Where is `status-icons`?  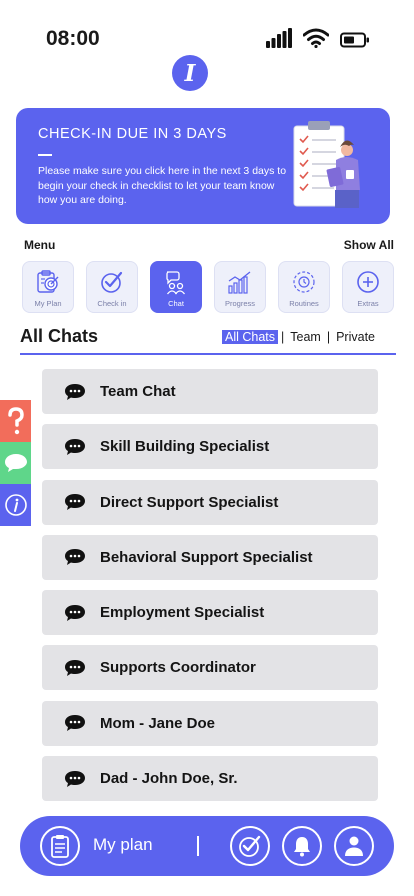 status-icons is located at coordinates (318, 38).